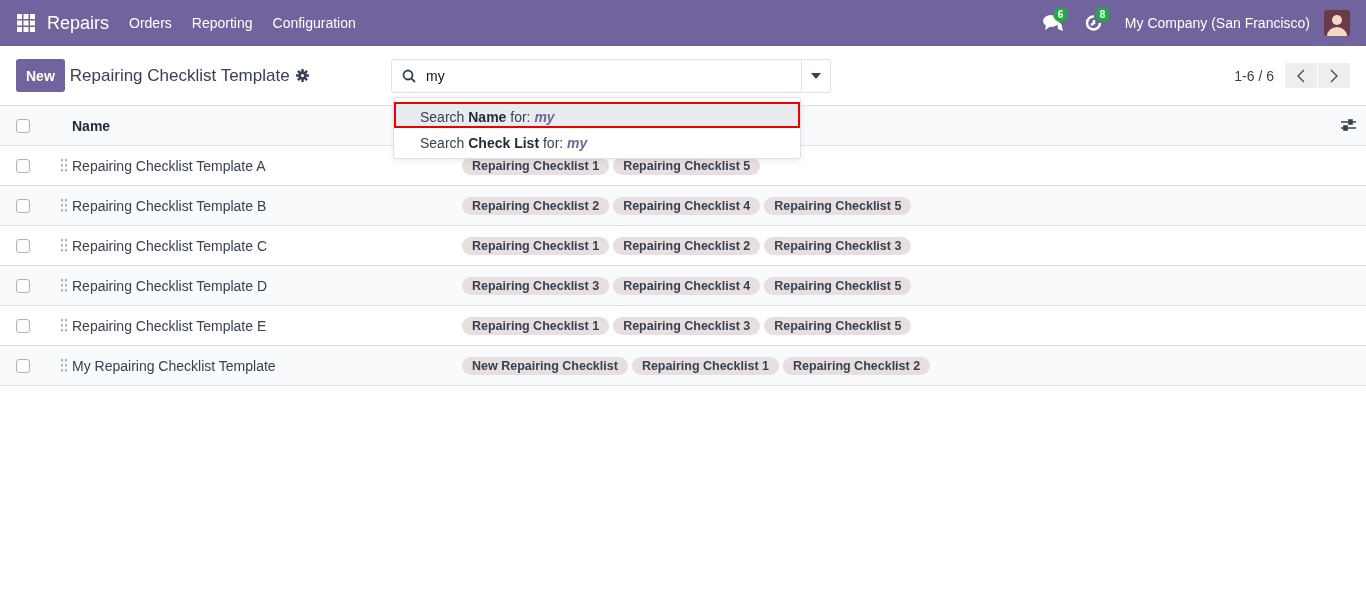 This screenshot has height=614, width=1366. Describe the element at coordinates (170, 285) in the screenshot. I see `table-cell-text: Repairing Checklist Template D` at that location.